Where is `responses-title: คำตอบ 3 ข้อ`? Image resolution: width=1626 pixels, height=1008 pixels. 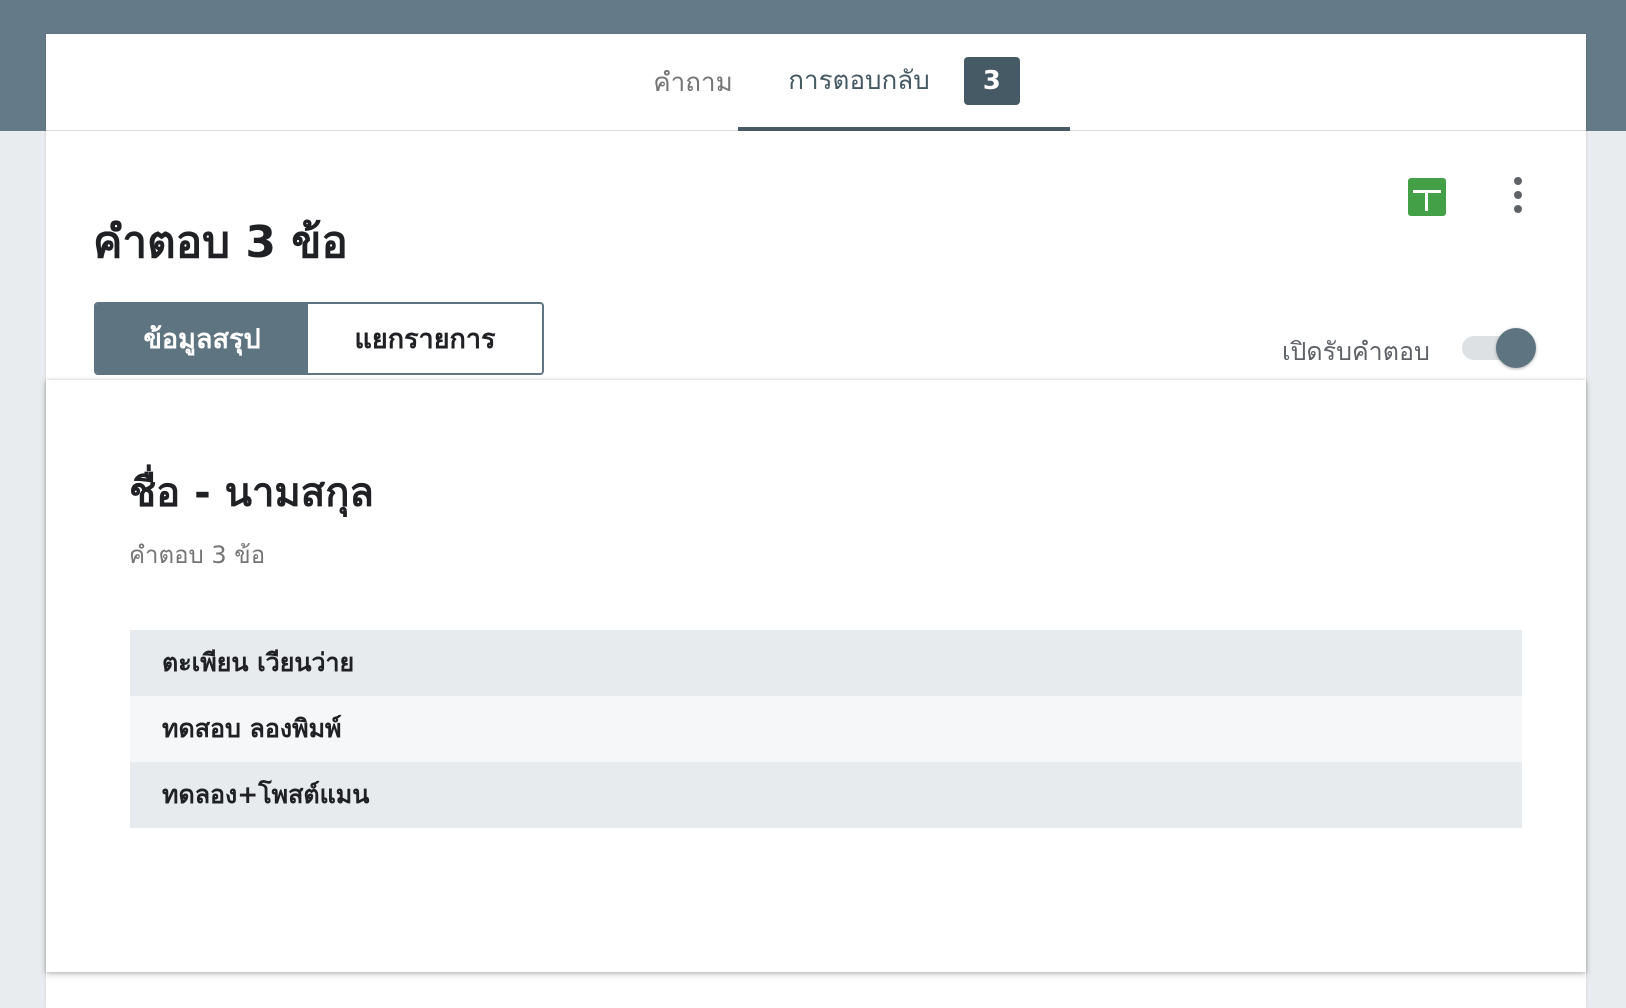 responses-title: คำตอบ 3 ข้อ is located at coordinates (220, 242).